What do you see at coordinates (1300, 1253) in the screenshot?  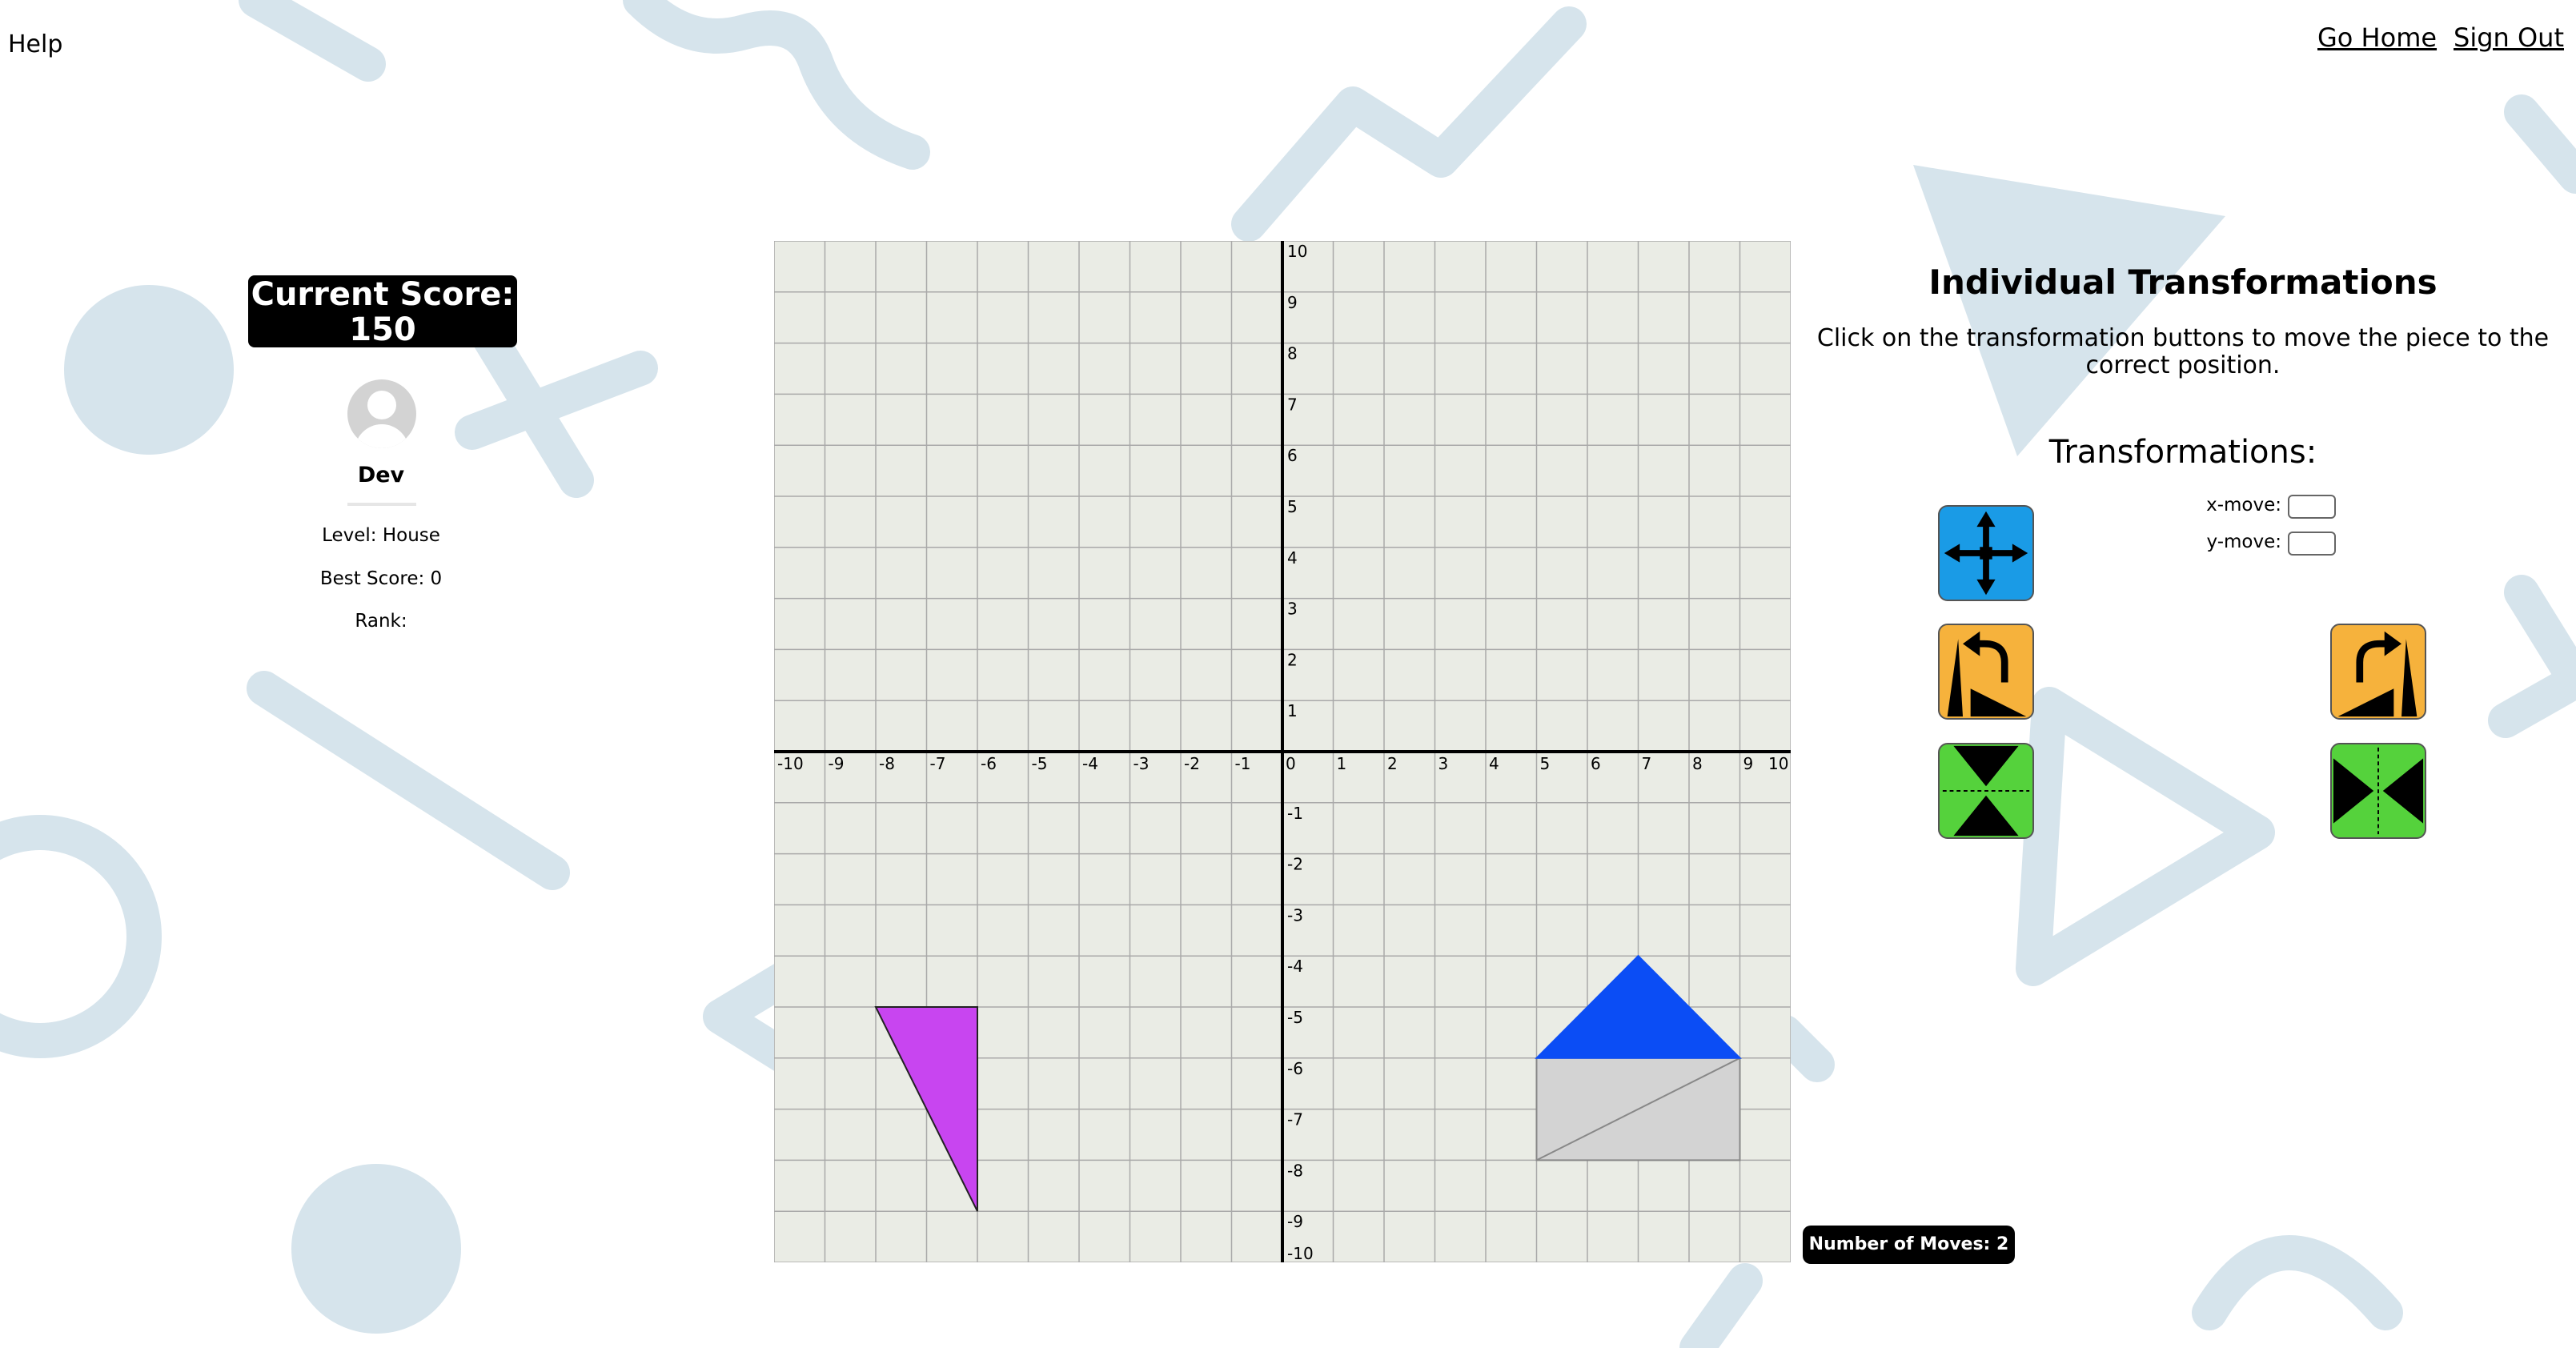 I see `y-tick-label: -10` at bounding box center [1300, 1253].